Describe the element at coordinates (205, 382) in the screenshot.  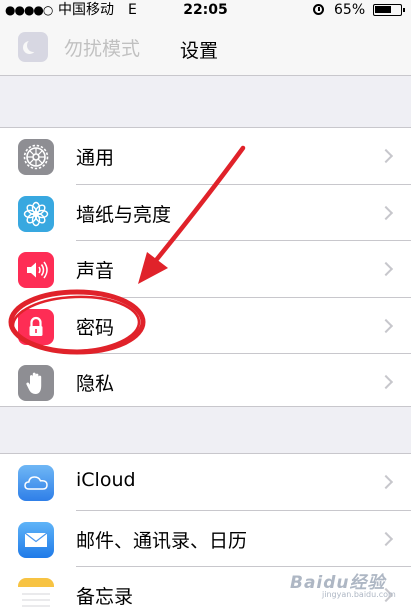
I see `settings-row-privacy: 隐私` at that location.